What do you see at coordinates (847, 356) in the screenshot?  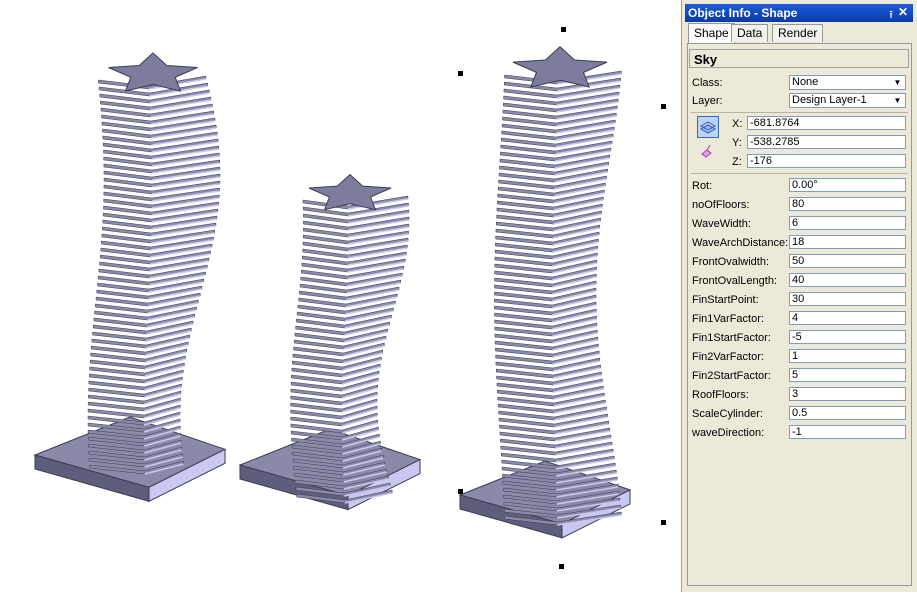 I see `param-field: 1` at bounding box center [847, 356].